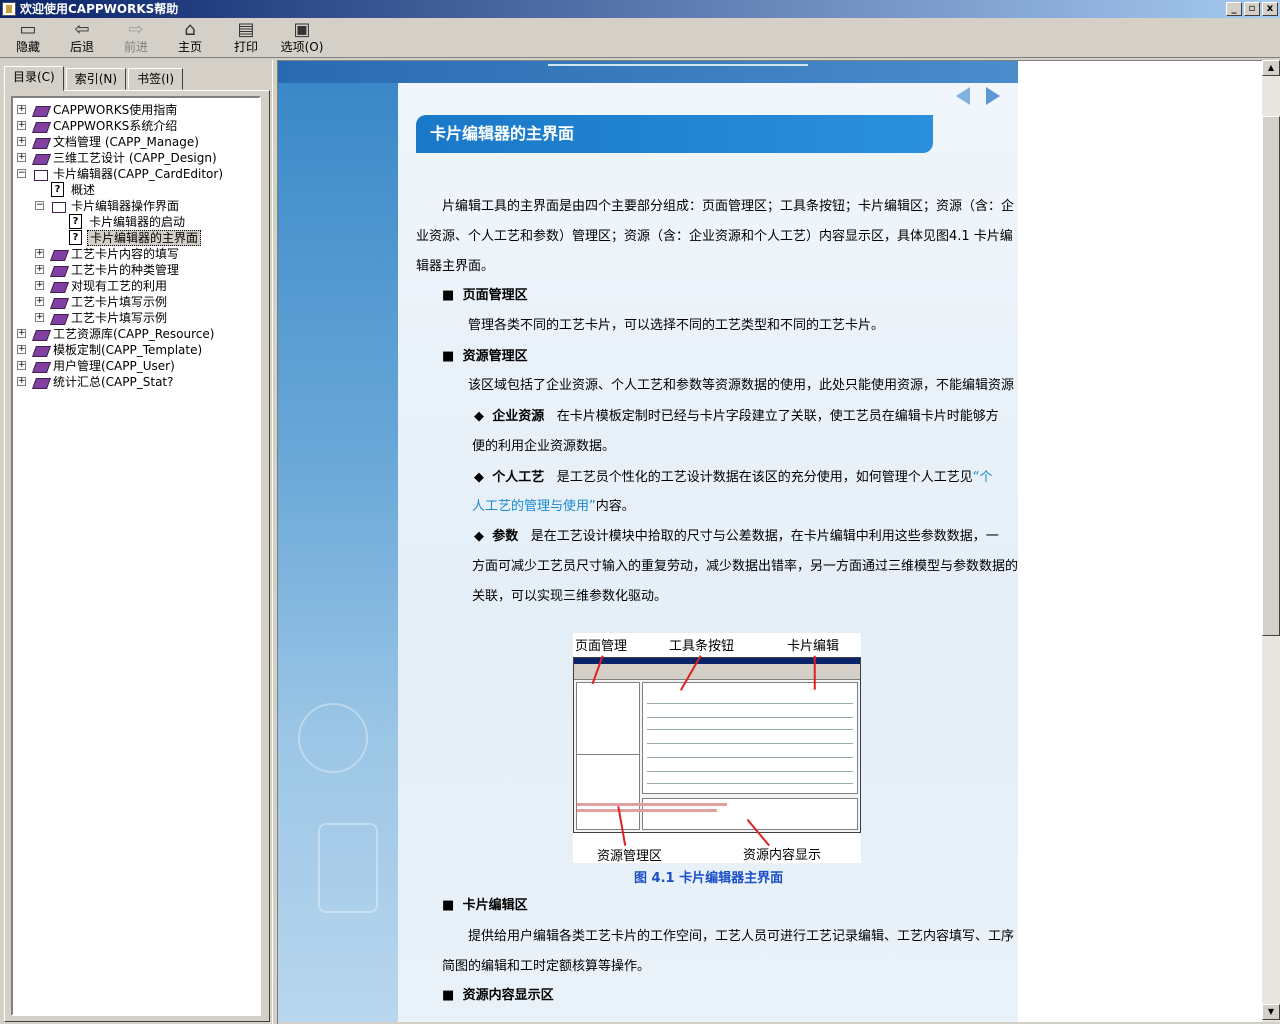 Image resolution: width=1280 pixels, height=1024 pixels. What do you see at coordinates (135, 47) in the screenshot?
I see `forward-label: 前进` at bounding box center [135, 47].